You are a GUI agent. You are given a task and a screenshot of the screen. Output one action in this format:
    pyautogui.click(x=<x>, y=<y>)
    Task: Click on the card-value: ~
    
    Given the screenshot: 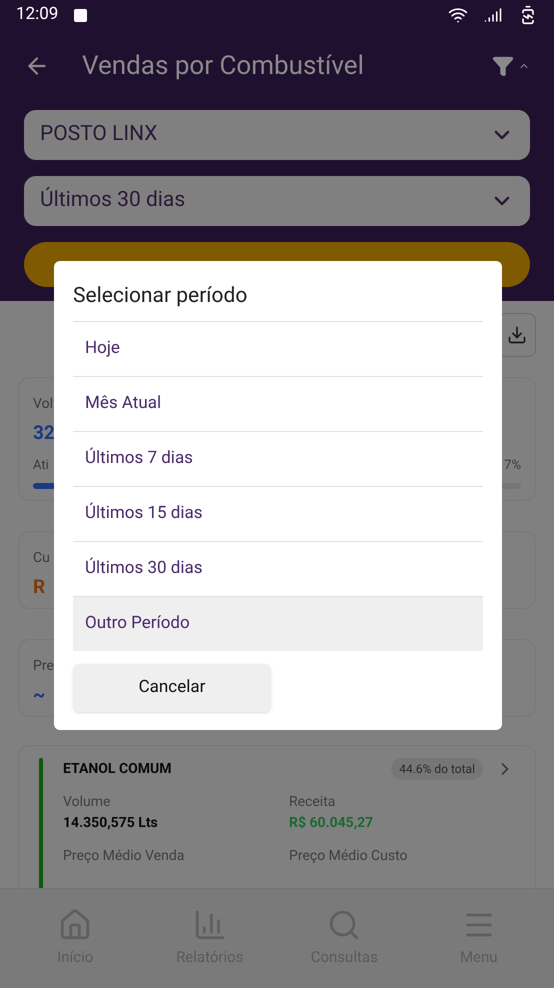 What is the action you would take?
    pyautogui.click(x=39, y=695)
    